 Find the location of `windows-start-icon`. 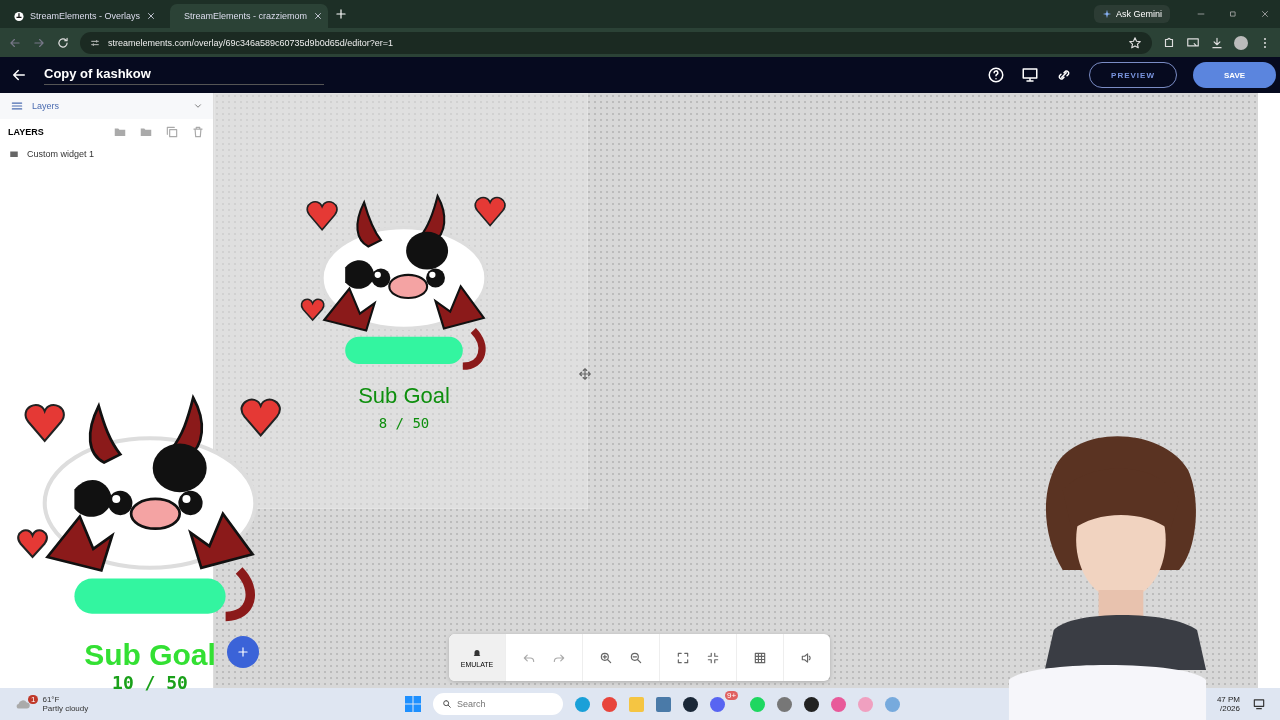

windows-start-icon is located at coordinates (413, 704).